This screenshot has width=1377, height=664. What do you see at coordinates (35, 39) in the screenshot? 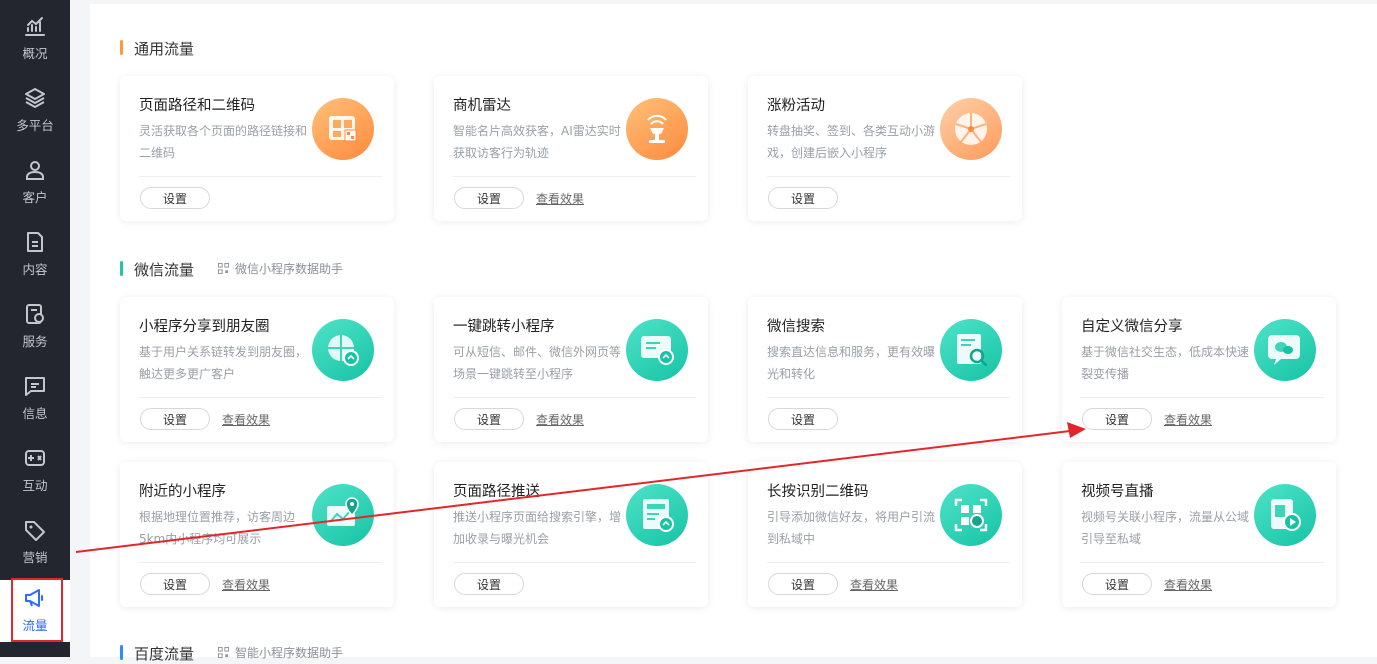
I see `sidebar-item-overview: 概况` at bounding box center [35, 39].